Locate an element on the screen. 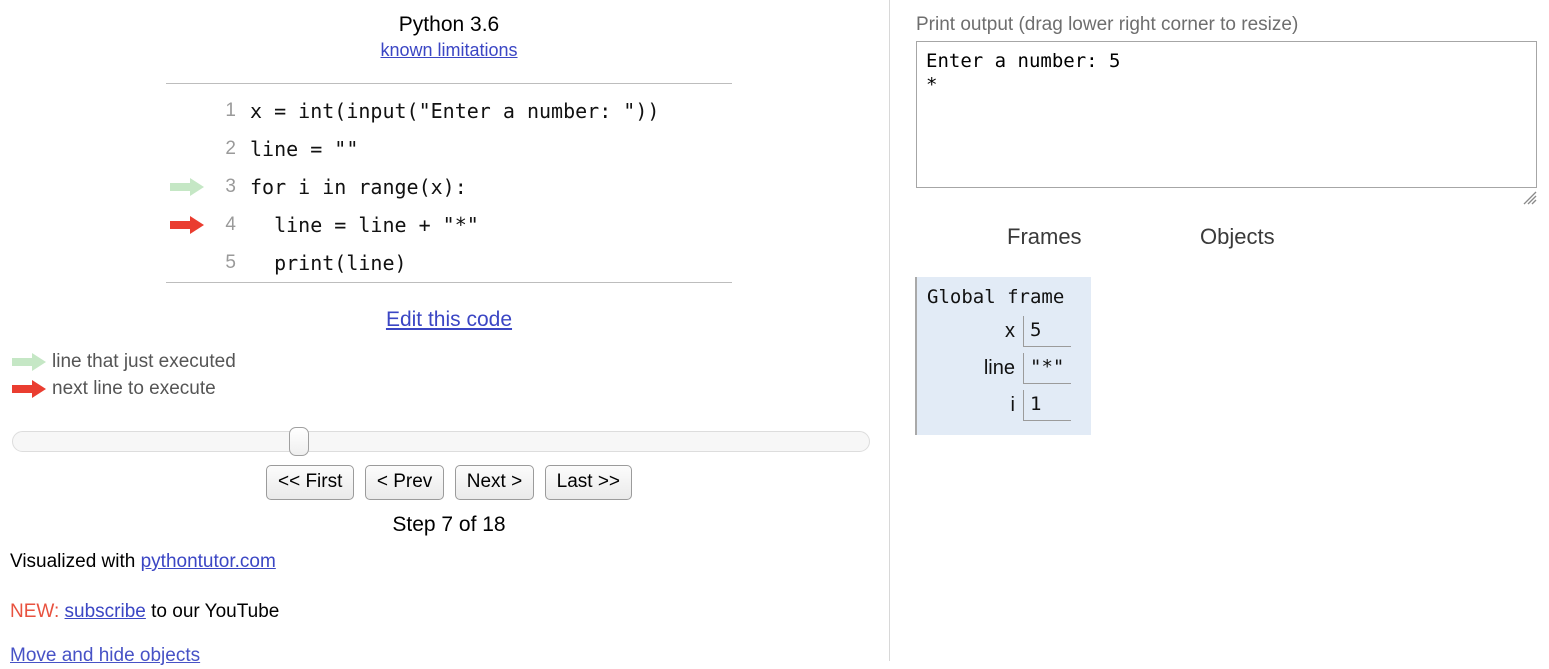 The width and height of the screenshot is (1549, 669). global-frame-title: Global frame is located at coordinates (996, 297).